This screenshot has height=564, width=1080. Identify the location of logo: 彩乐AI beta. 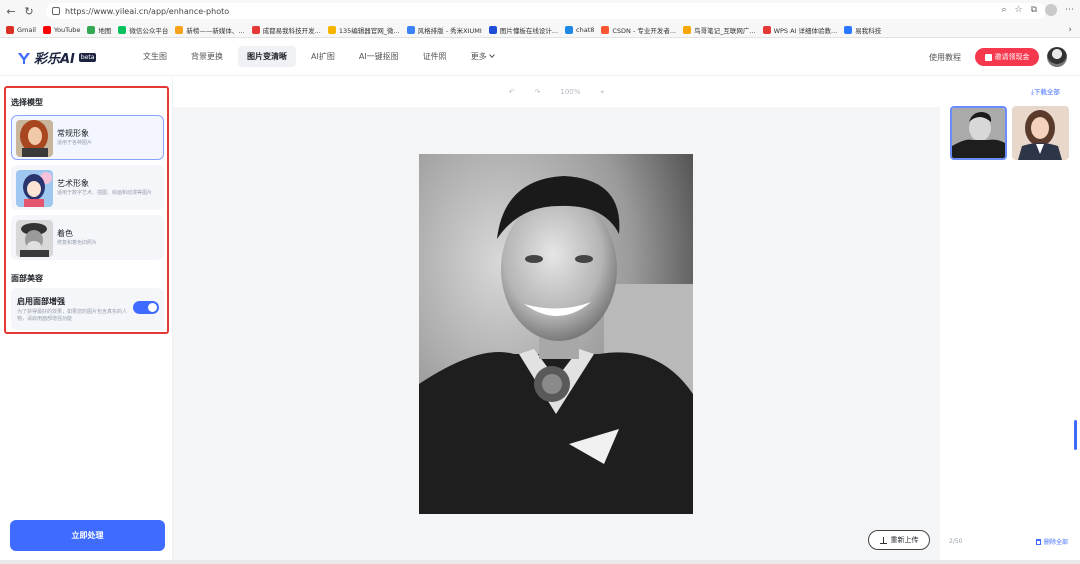
(57, 57).